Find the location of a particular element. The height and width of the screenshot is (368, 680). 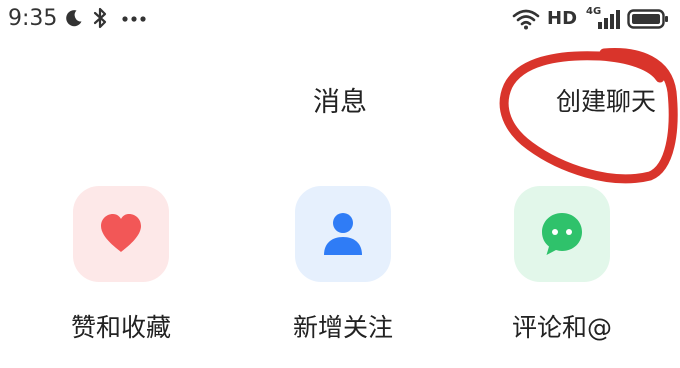

hd-indicator: HD is located at coordinates (562, 18).